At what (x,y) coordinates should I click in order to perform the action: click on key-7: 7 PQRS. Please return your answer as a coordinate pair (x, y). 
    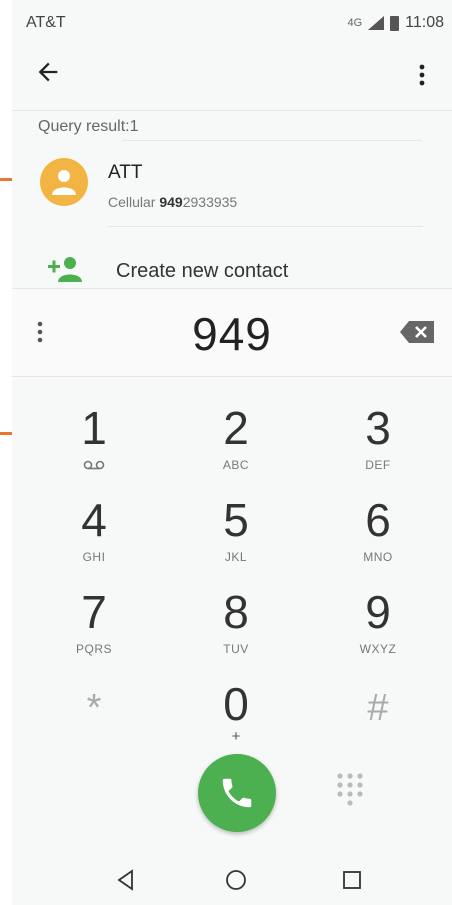
    Looking at the image, I should click on (94, 628).